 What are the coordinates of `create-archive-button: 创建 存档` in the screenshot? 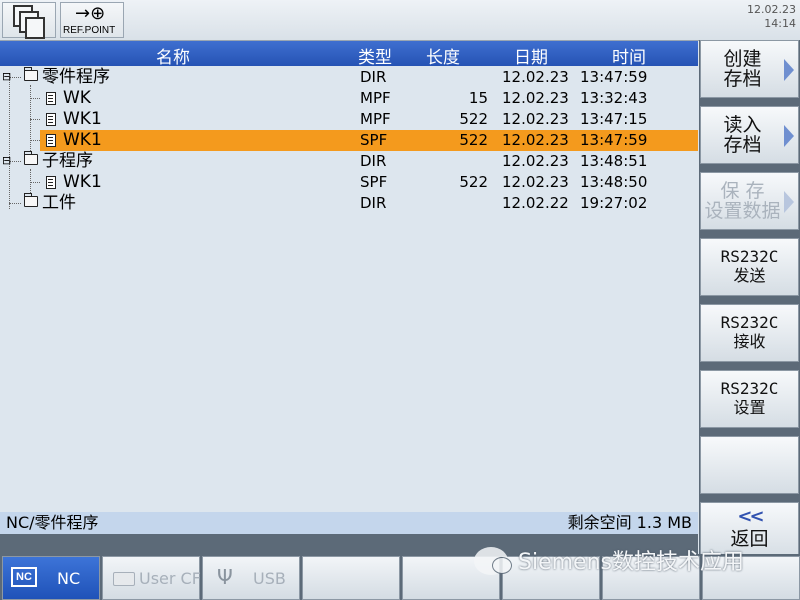 It's located at (749, 69).